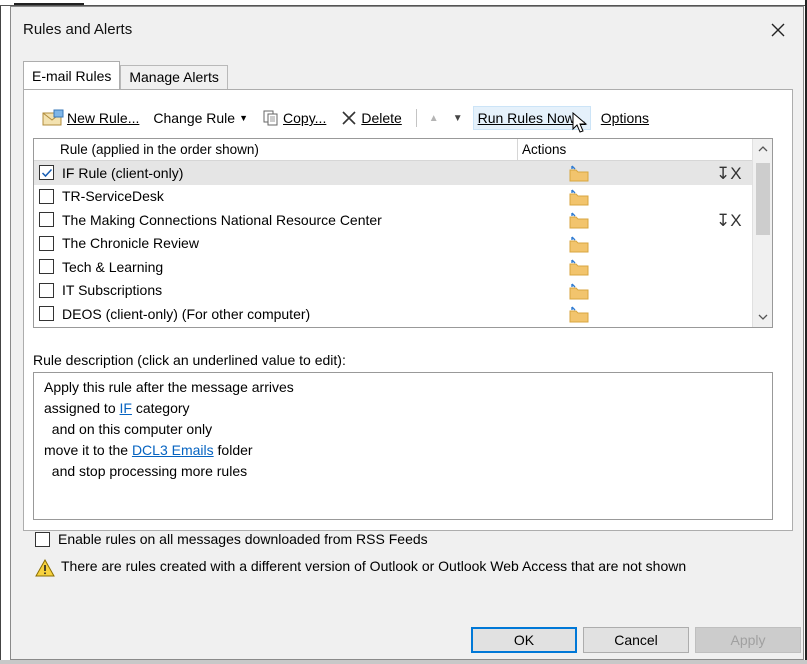  Describe the element at coordinates (82, 408) in the screenshot. I see `description-text: assigned to` at that location.